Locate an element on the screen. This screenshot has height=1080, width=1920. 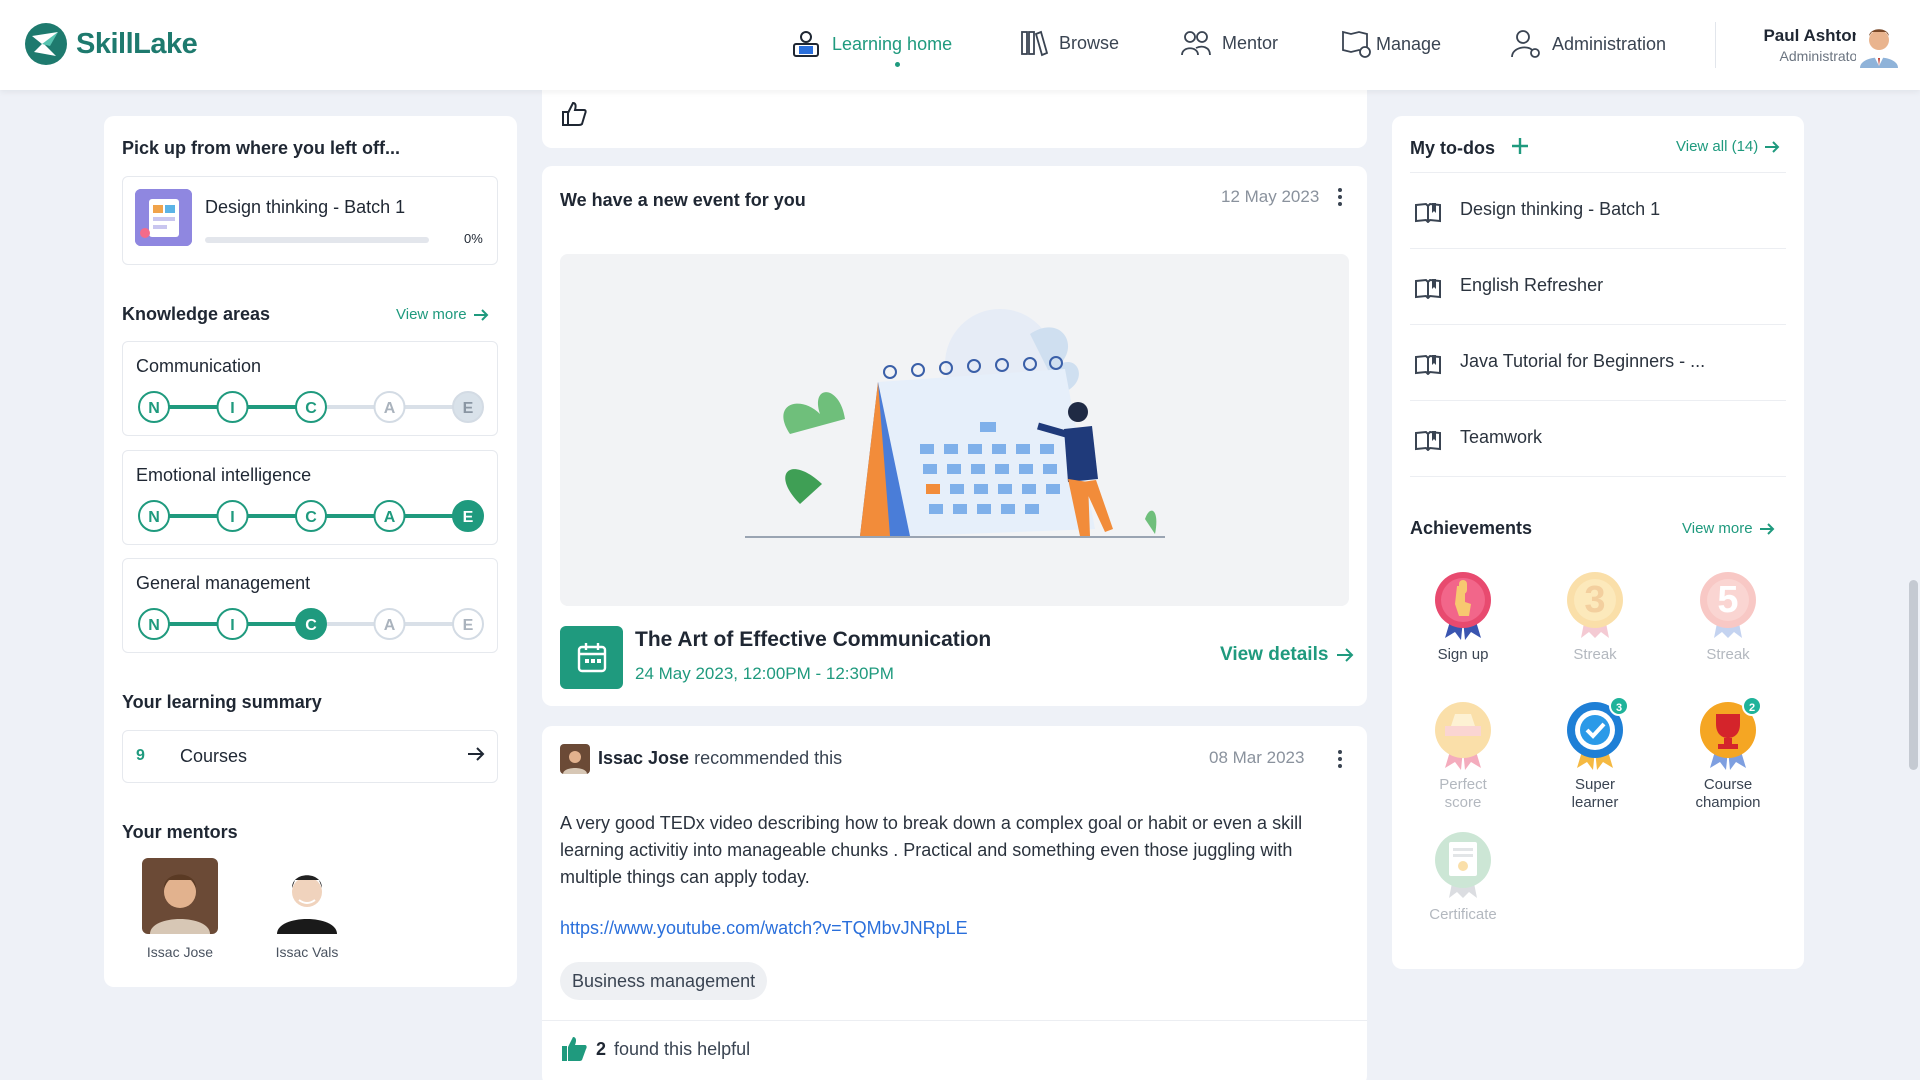
event-date: 12 May 2023 is located at coordinates (1270, 196).